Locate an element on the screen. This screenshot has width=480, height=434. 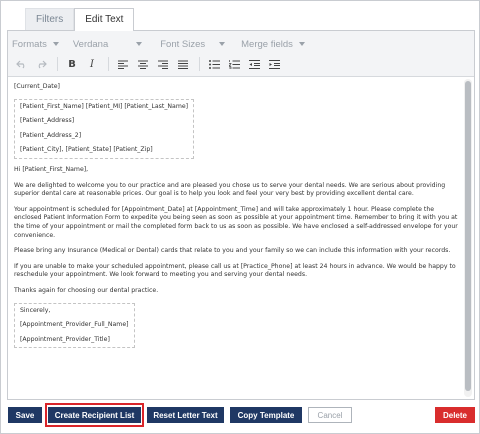
undo-icon is located at coordinates (19, 64).